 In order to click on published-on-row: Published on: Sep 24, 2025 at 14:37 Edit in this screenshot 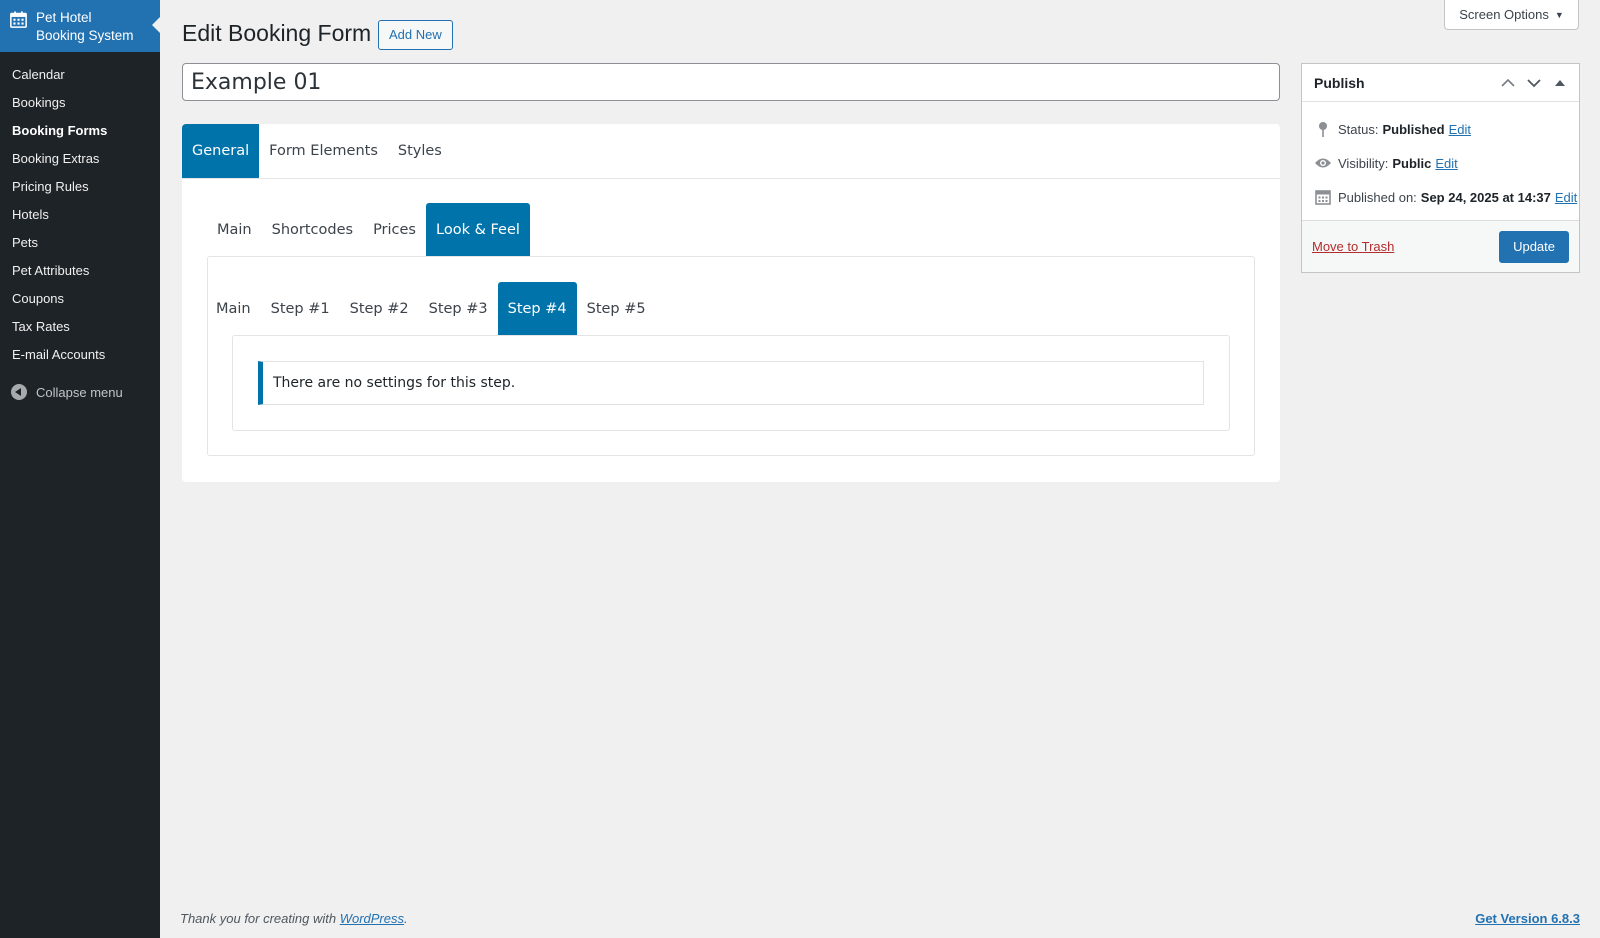, I will do `click(1445, 197)`.